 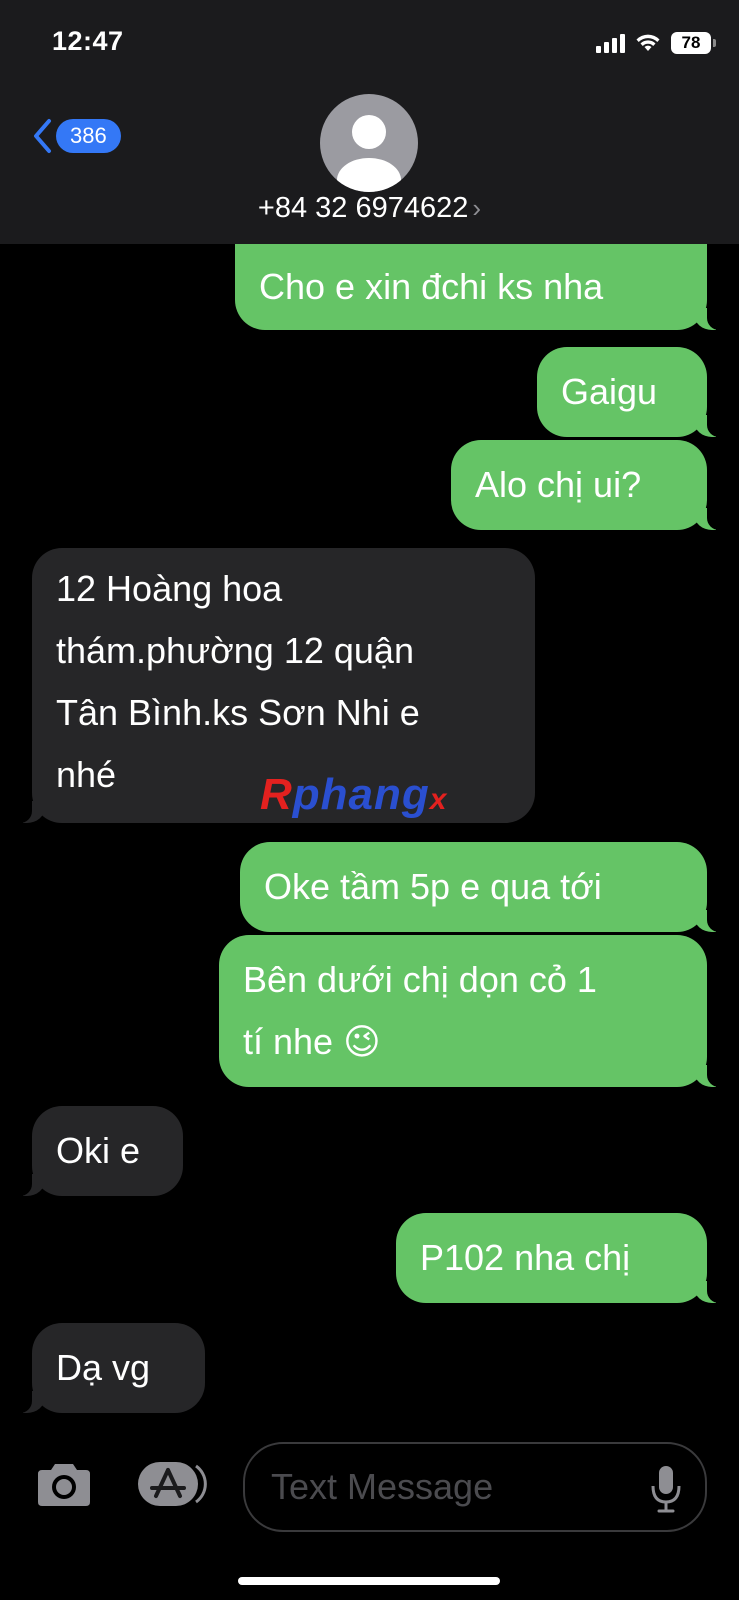 What do you see at coordinates (103, 1367) in the screenshot?
I see `message-text: Dạ vg` at bounding box center [103, 1367].